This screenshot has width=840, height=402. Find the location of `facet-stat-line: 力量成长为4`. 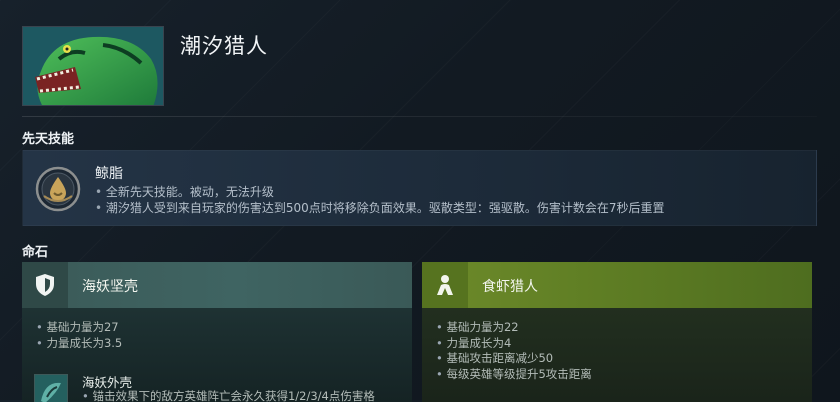

facet-stat-line: 力量成长为4 is located at coordinates (514, 344).